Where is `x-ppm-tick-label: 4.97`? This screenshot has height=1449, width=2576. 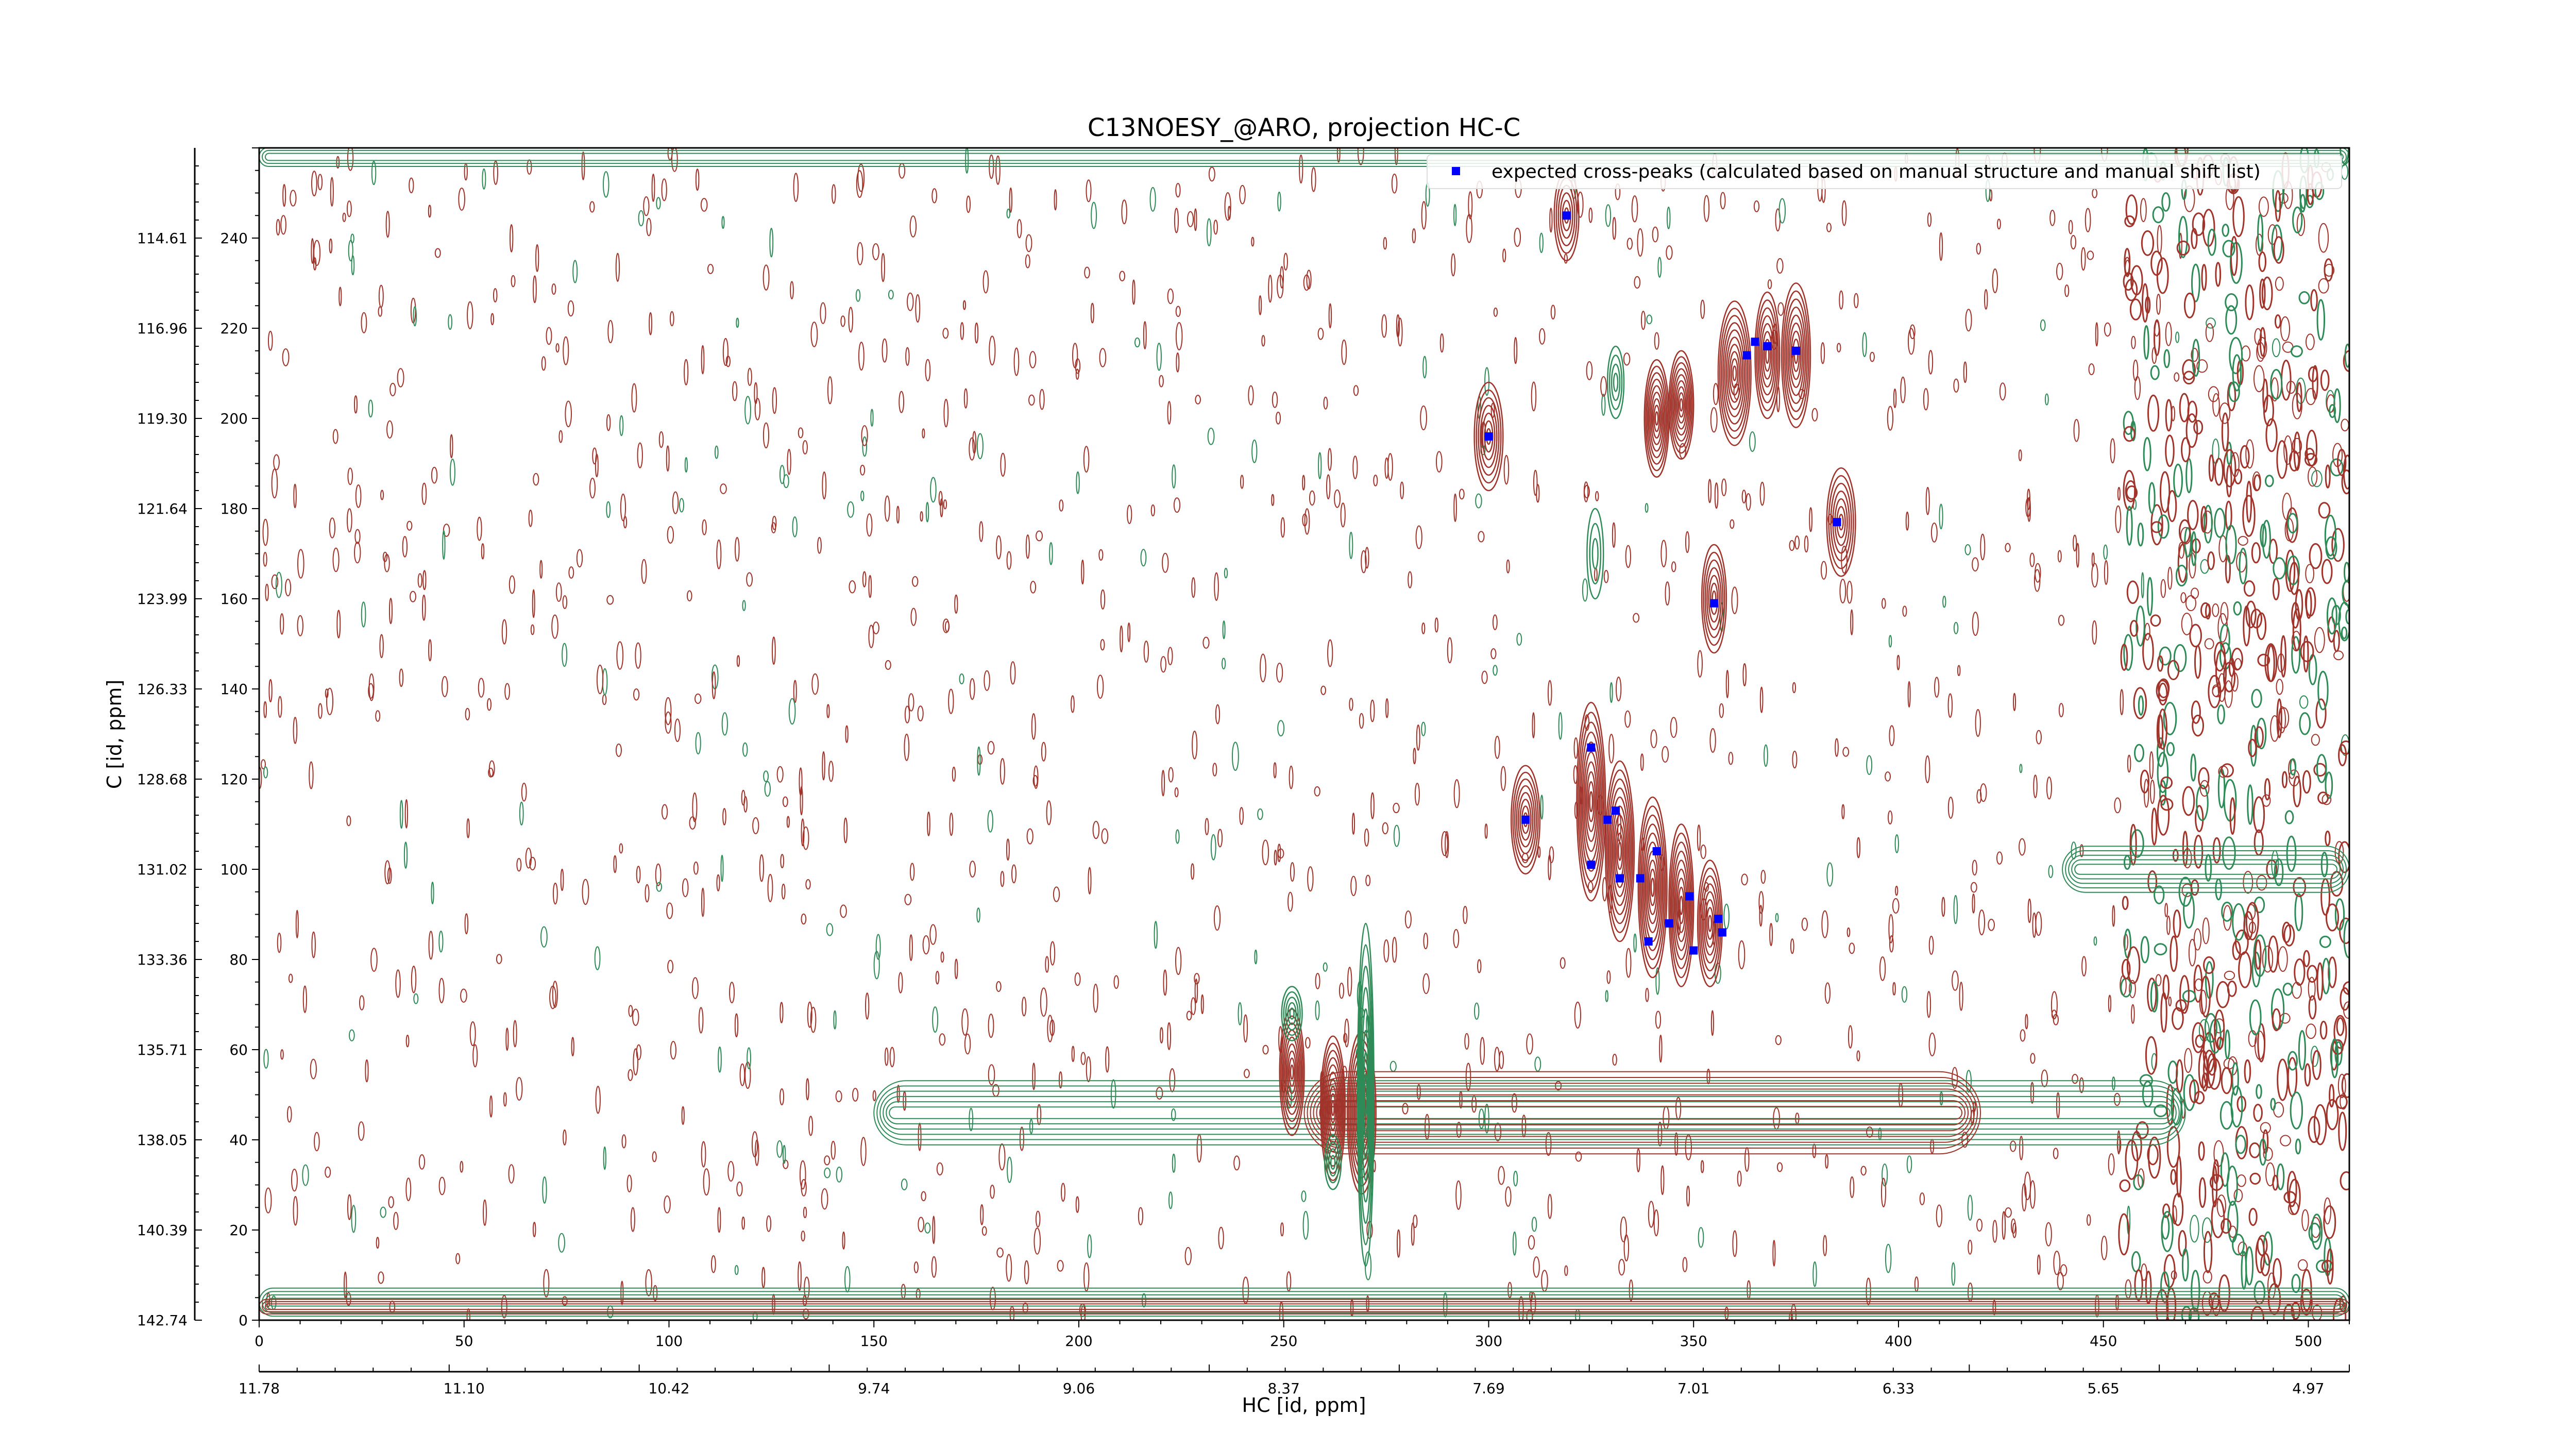 x-ppm-tick-label: 4.97 is located at coordinates (2308, 1388).